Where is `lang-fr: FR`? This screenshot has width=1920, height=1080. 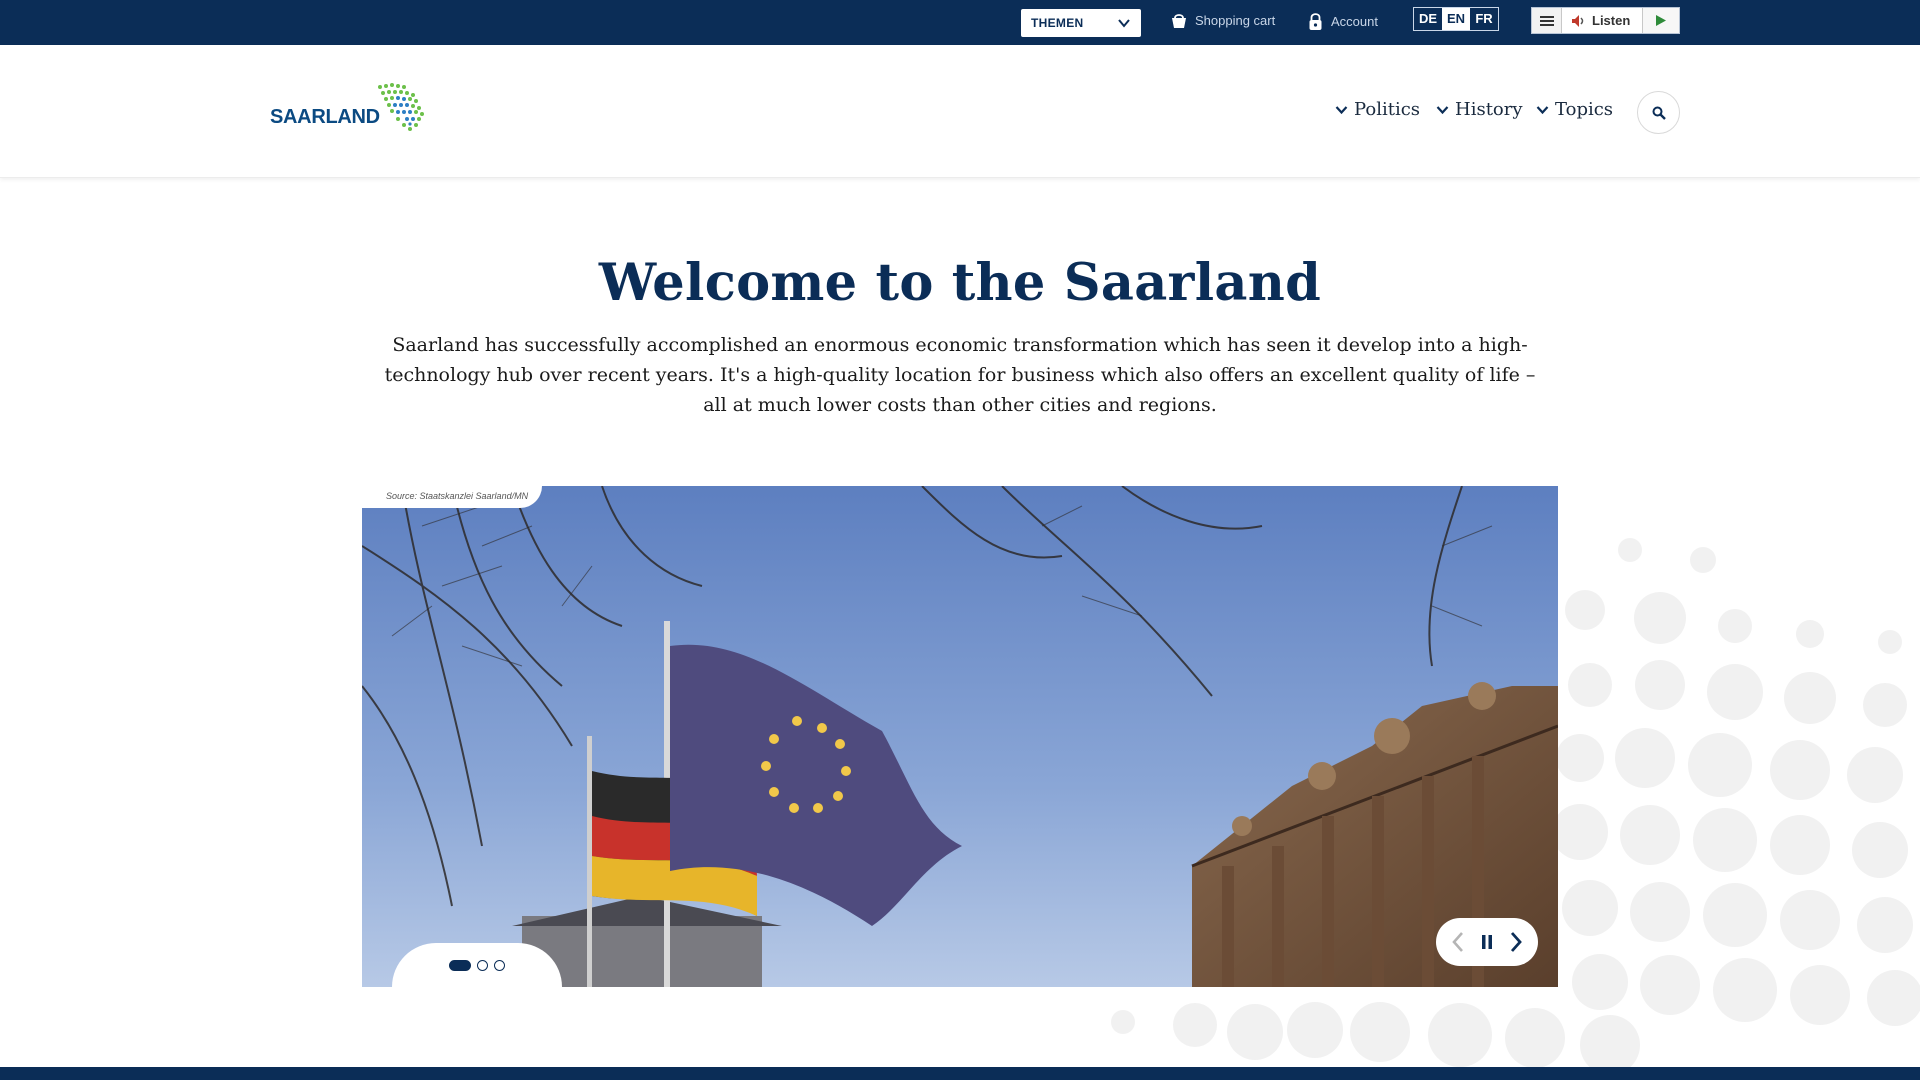 lang-fr: FR is located at coordinates (1484, 19).